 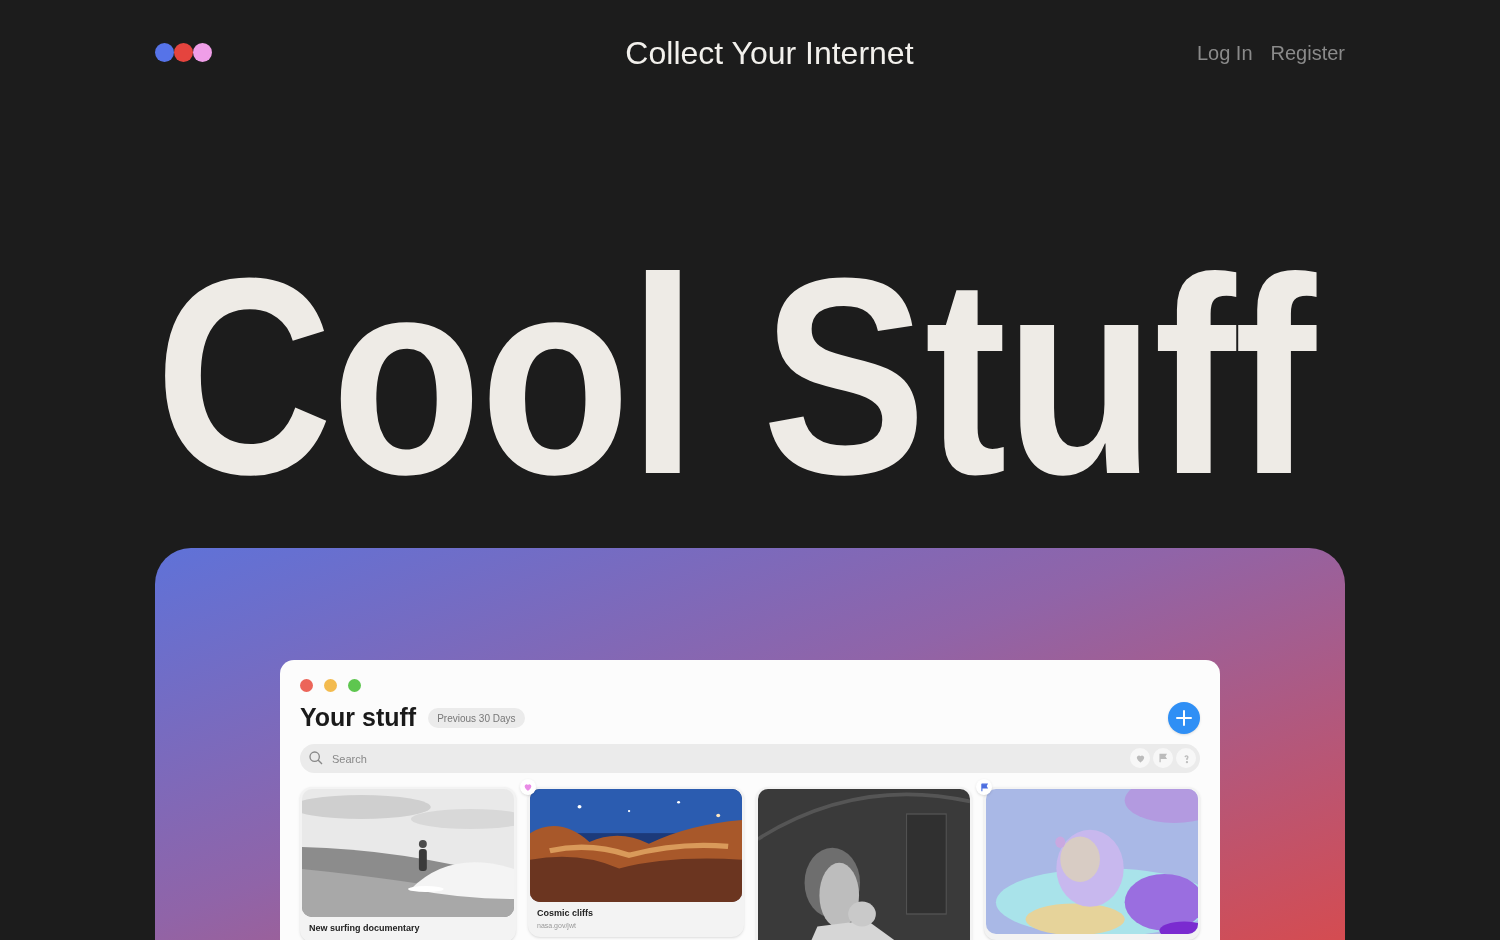 What do you see at coordinates (1307, 52) in the screenshot?
I see `nav-link: Register` at bounding box center [1307, 52].